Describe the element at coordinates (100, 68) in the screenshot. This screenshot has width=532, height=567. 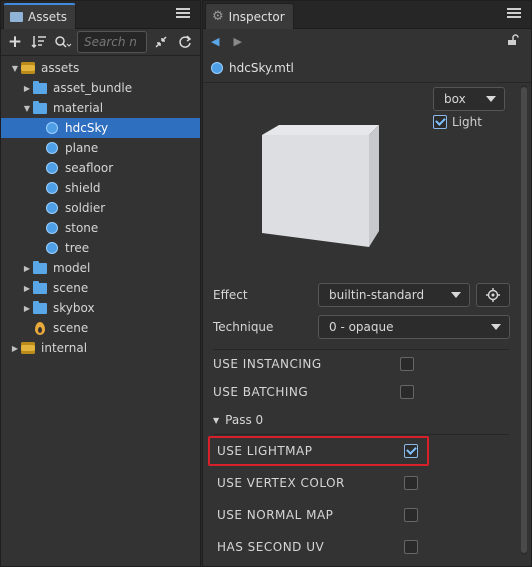
I see `tree-item-assets: ▼ assets` at that location.